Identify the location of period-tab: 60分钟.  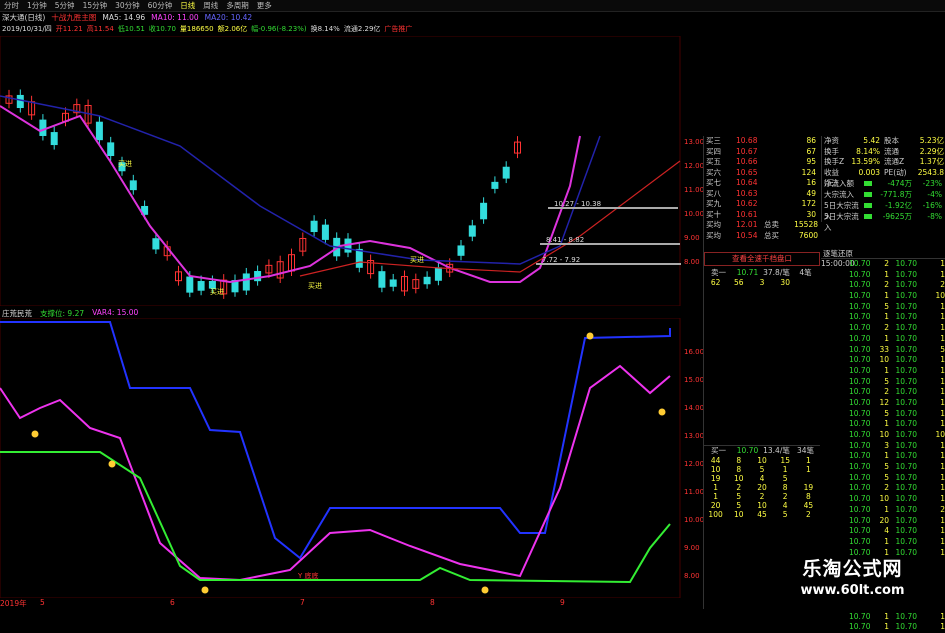
(160, 5).